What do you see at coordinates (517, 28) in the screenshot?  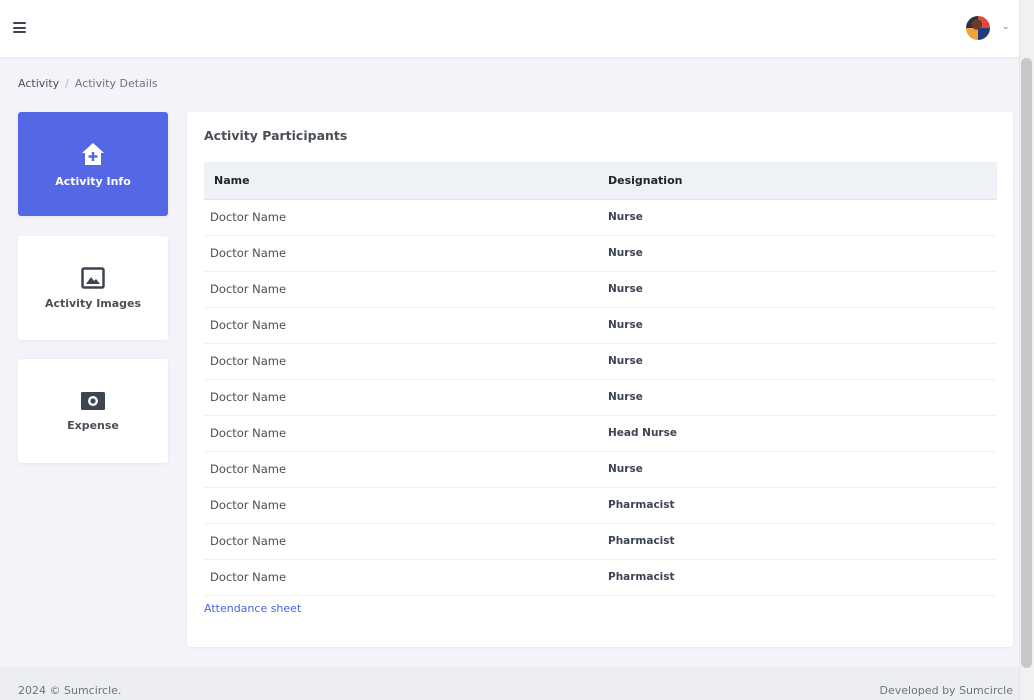 I see `top-bar: ⌄` at bounding box center [517, 28].